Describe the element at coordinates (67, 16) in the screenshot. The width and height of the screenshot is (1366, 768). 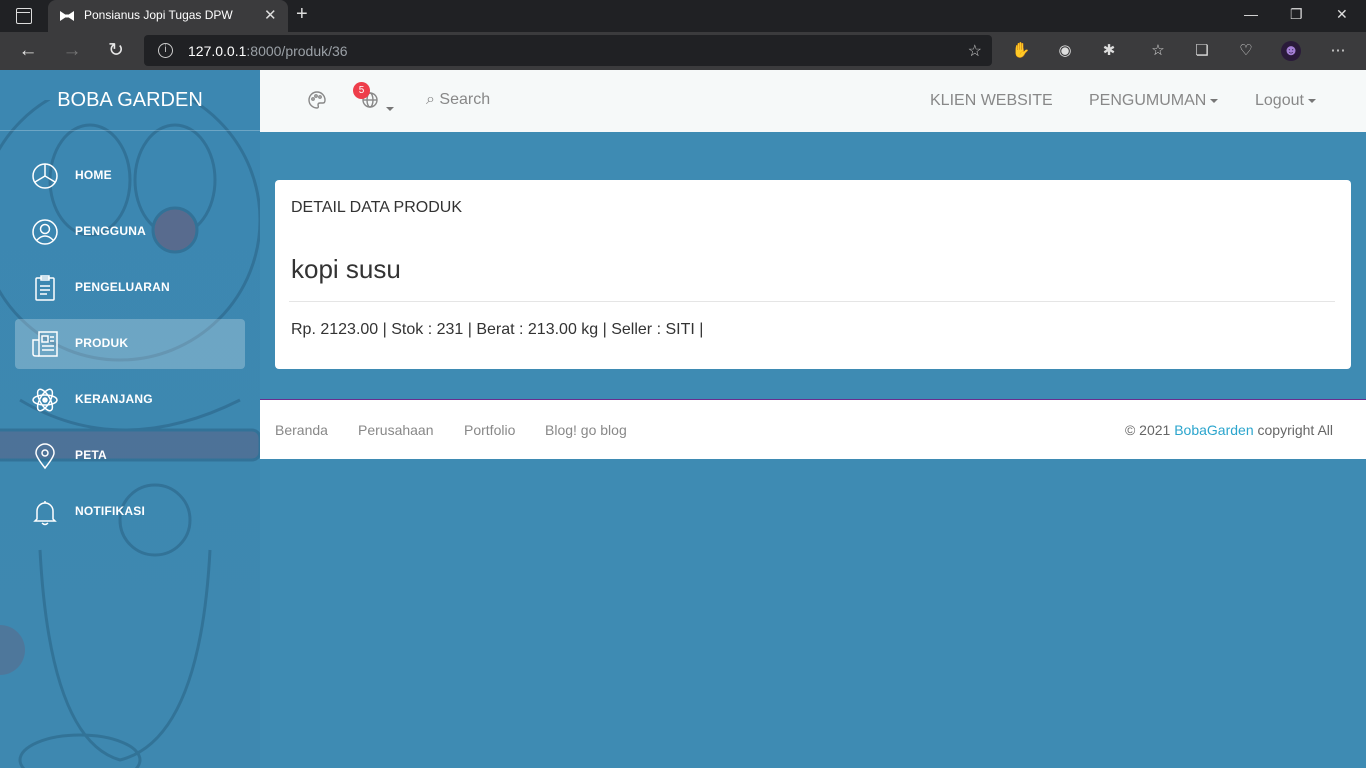
I see `bowtie-favicon-icon` at that location.